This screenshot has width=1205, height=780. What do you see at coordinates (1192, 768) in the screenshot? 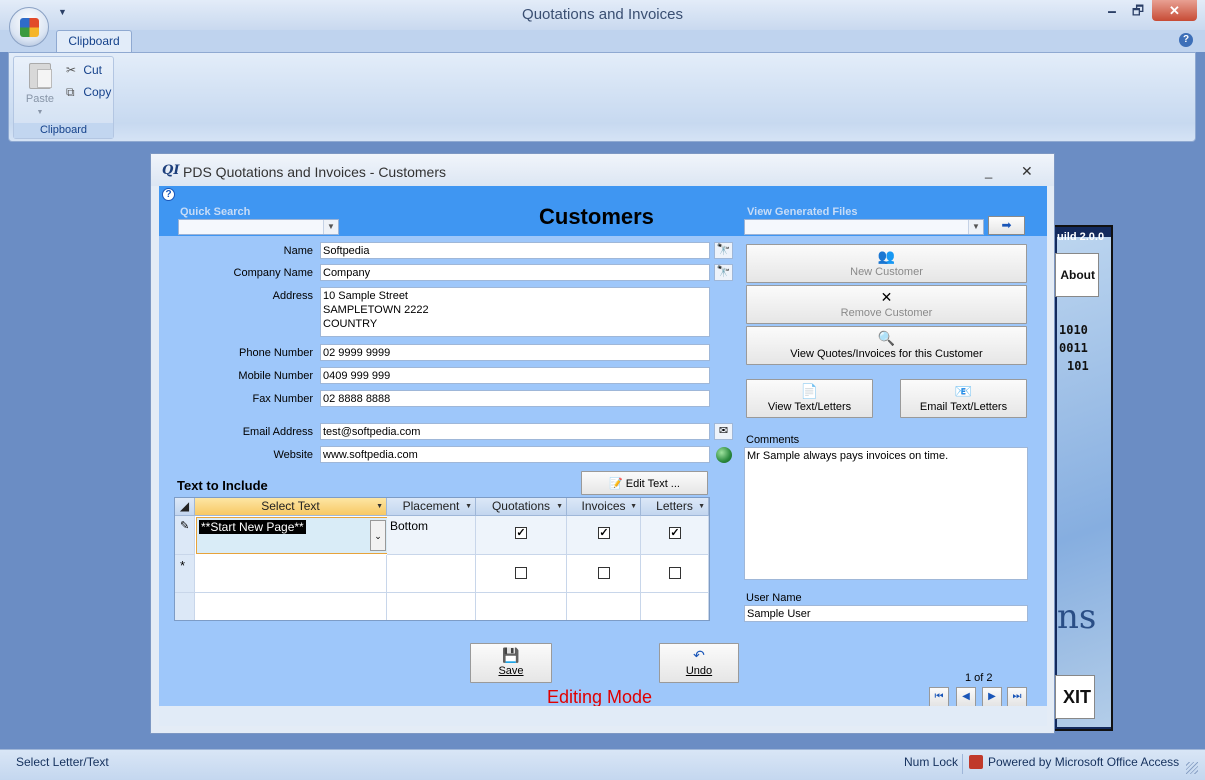
I see `resize-grip-icon` at bounding box center [1192, 768].